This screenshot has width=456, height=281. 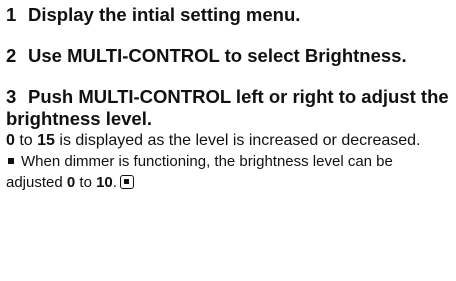 What do you see at coordinates (164, 14) in the screenshot?
I see `step-heading-text: Display the intial setting menu.` at bounding box center [164, 14].